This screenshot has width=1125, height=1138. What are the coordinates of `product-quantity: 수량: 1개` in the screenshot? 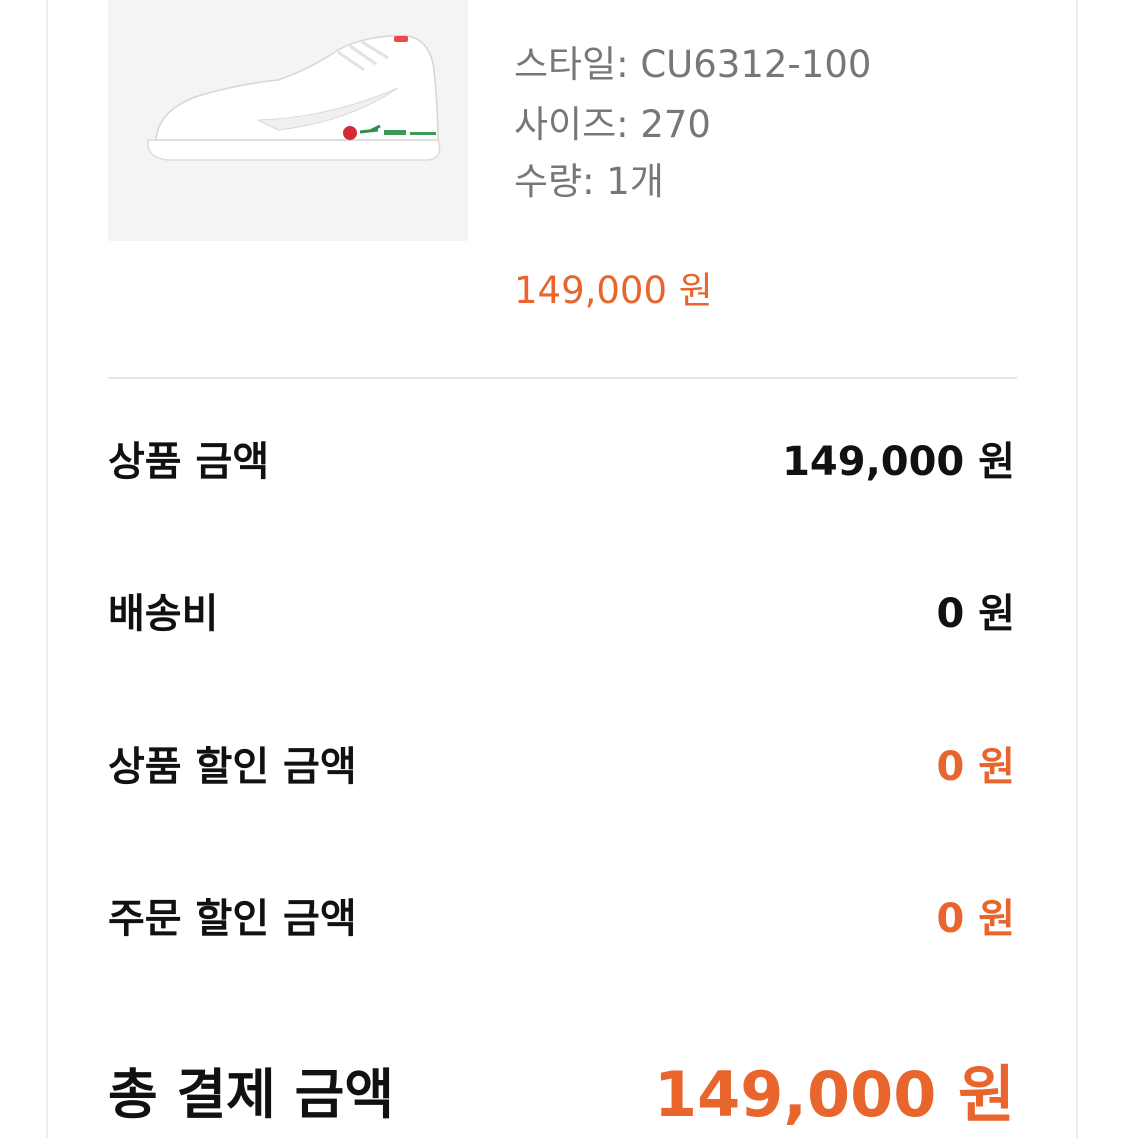 It's located at (589, 181).